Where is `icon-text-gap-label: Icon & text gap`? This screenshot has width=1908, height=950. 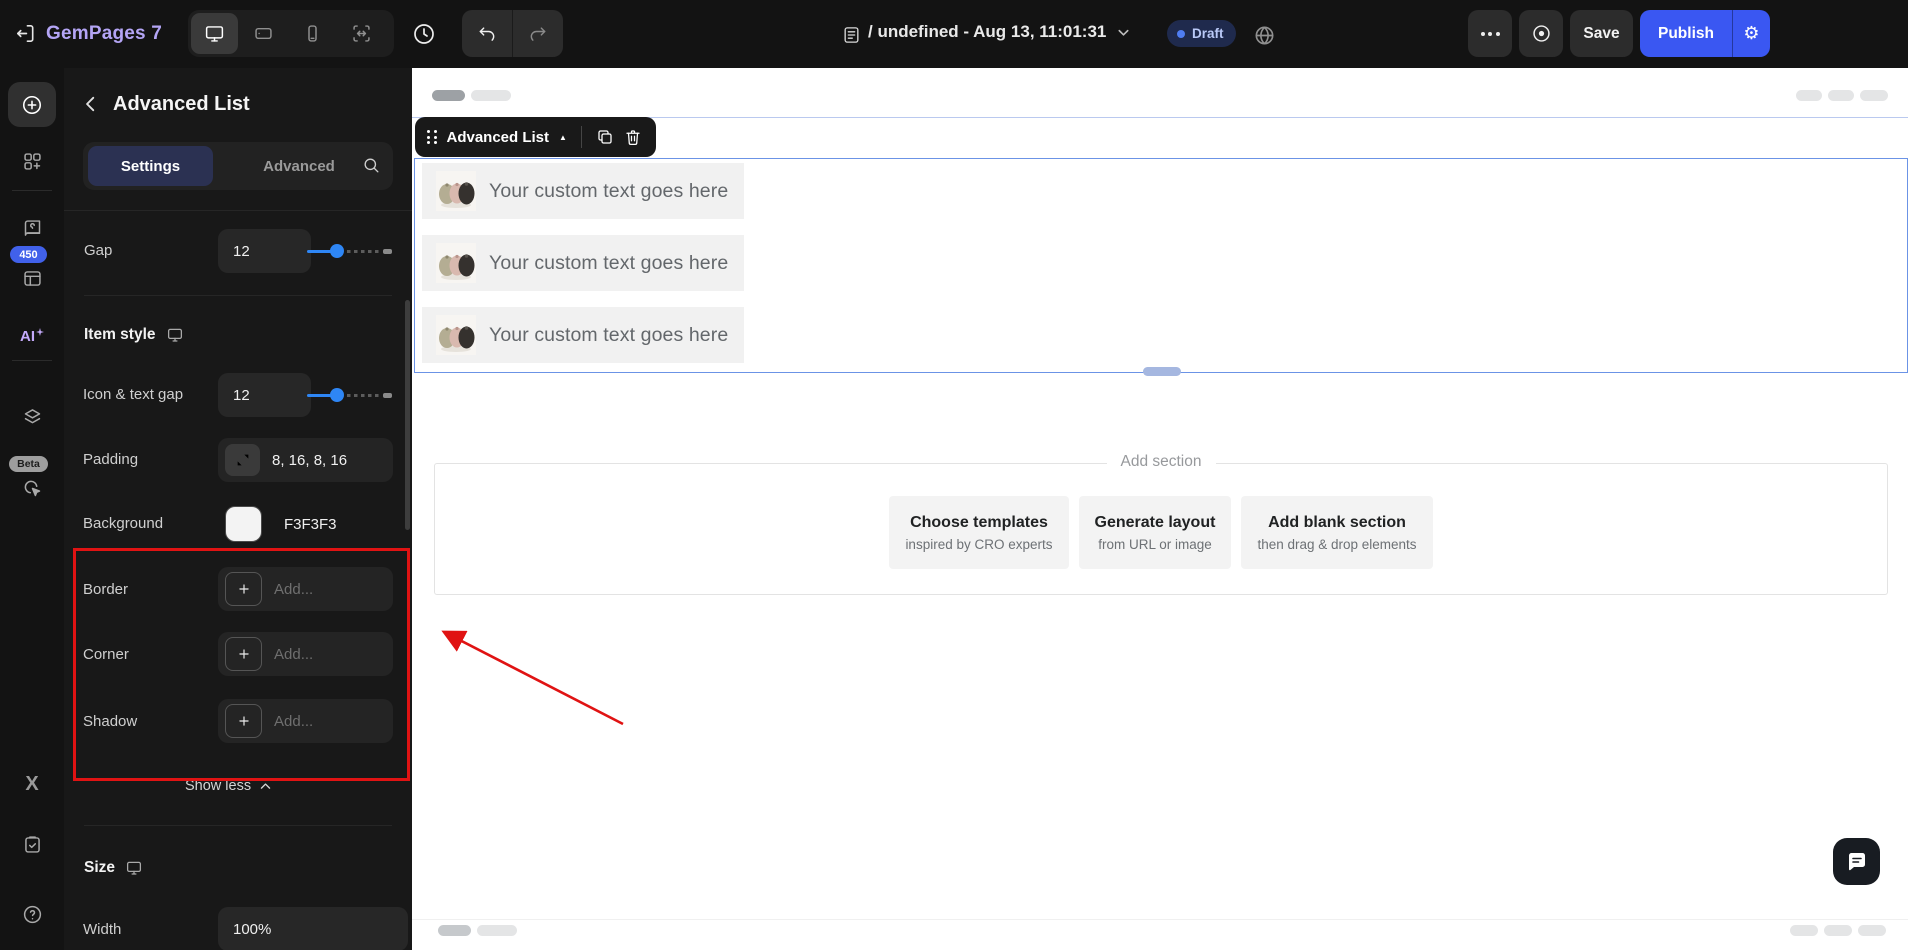 icon-text-gap-label: Icon & text gap is located at coordinates (133, 394).